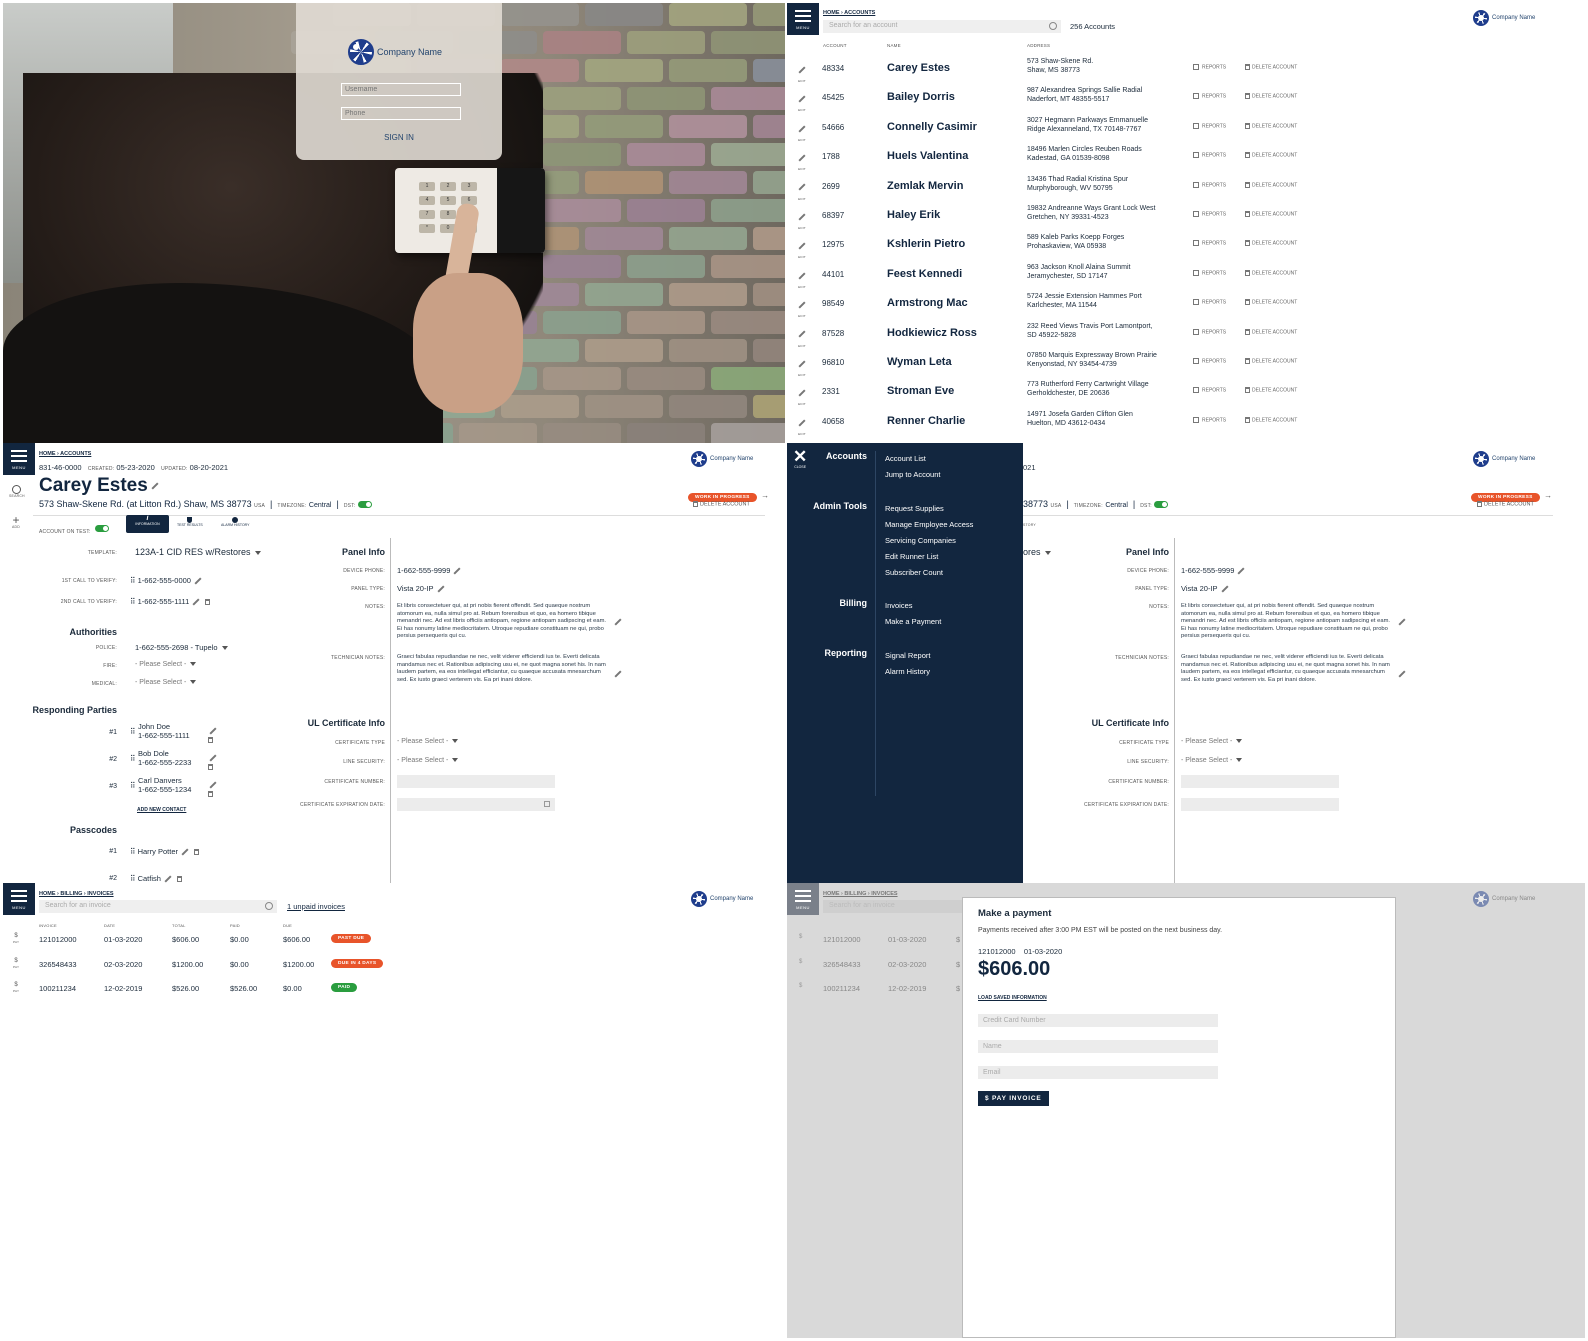  Describe the element at coordinates (1012, 998) in the screenshot. I see `load-saved-link: LOAD SAVED INFORMATION` at that location.